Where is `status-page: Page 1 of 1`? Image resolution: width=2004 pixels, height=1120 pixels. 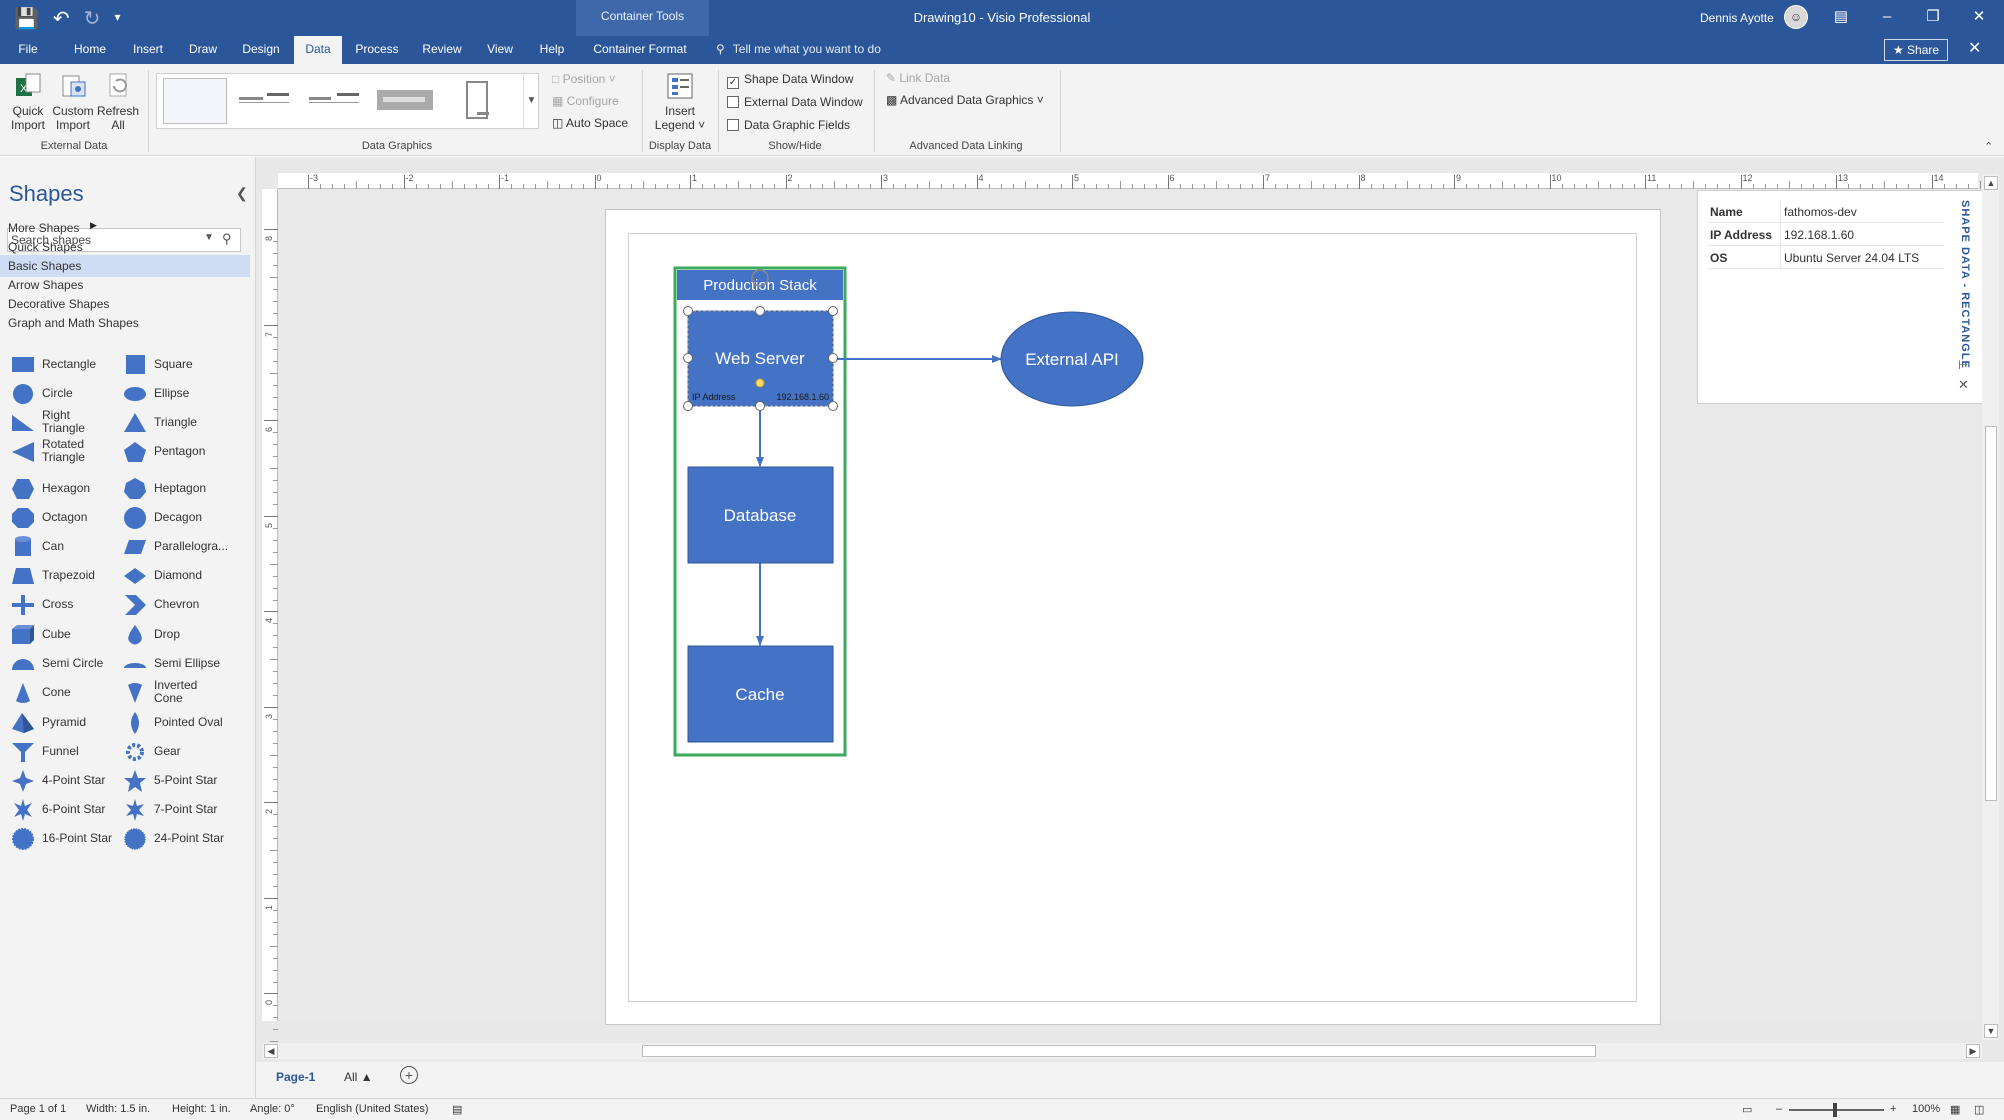
status-page: Page 1 of 1 is located at coordinates (38, 1109).